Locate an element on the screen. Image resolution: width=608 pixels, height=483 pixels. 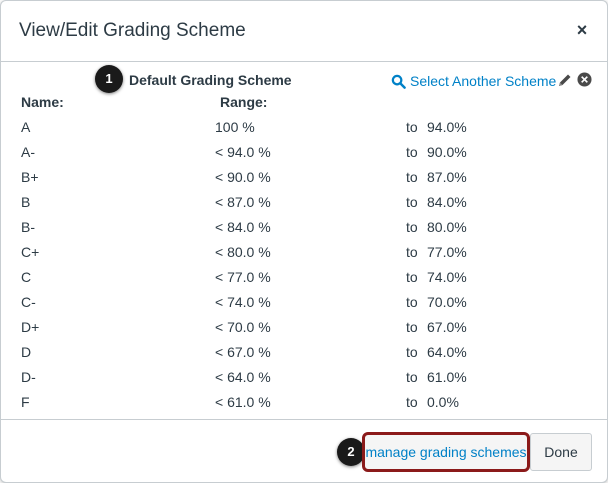
scheme-title: Default Grading Scheme is located at coordinates (210, 80).